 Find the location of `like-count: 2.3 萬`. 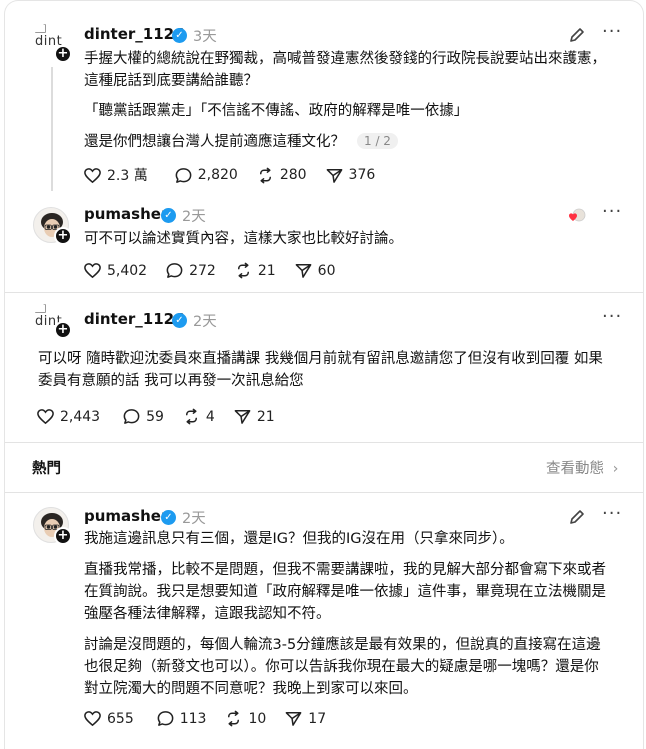

like-count: 2.3 萬 is located at coordinates (127, 176).